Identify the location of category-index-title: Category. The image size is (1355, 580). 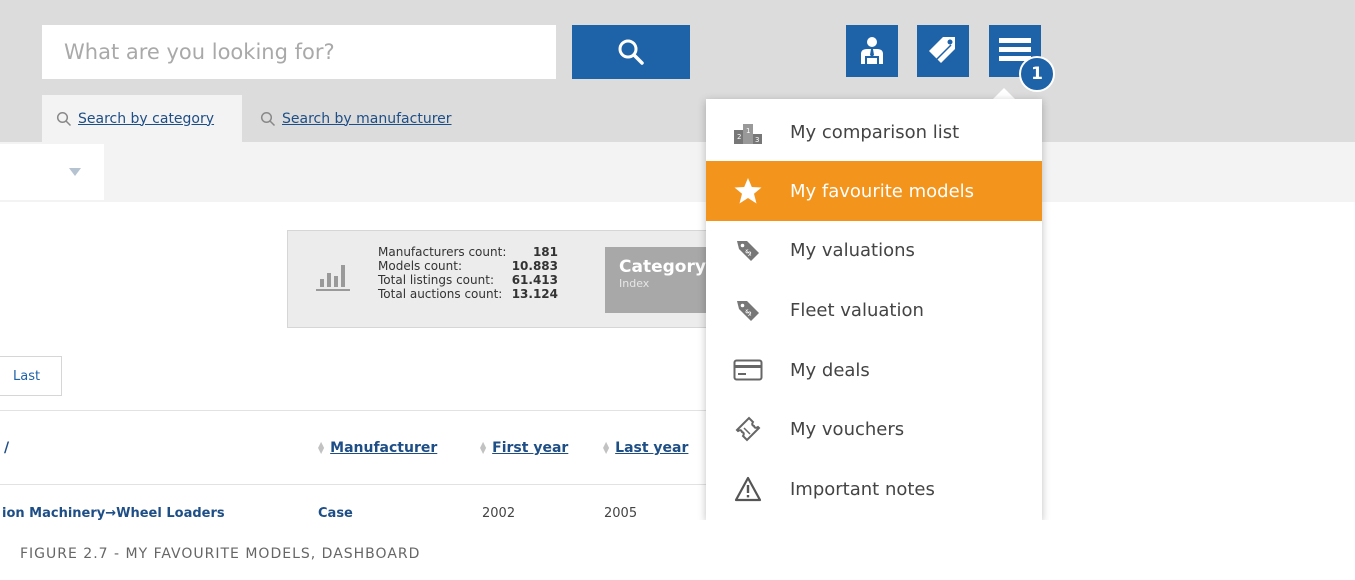
(662, 267).